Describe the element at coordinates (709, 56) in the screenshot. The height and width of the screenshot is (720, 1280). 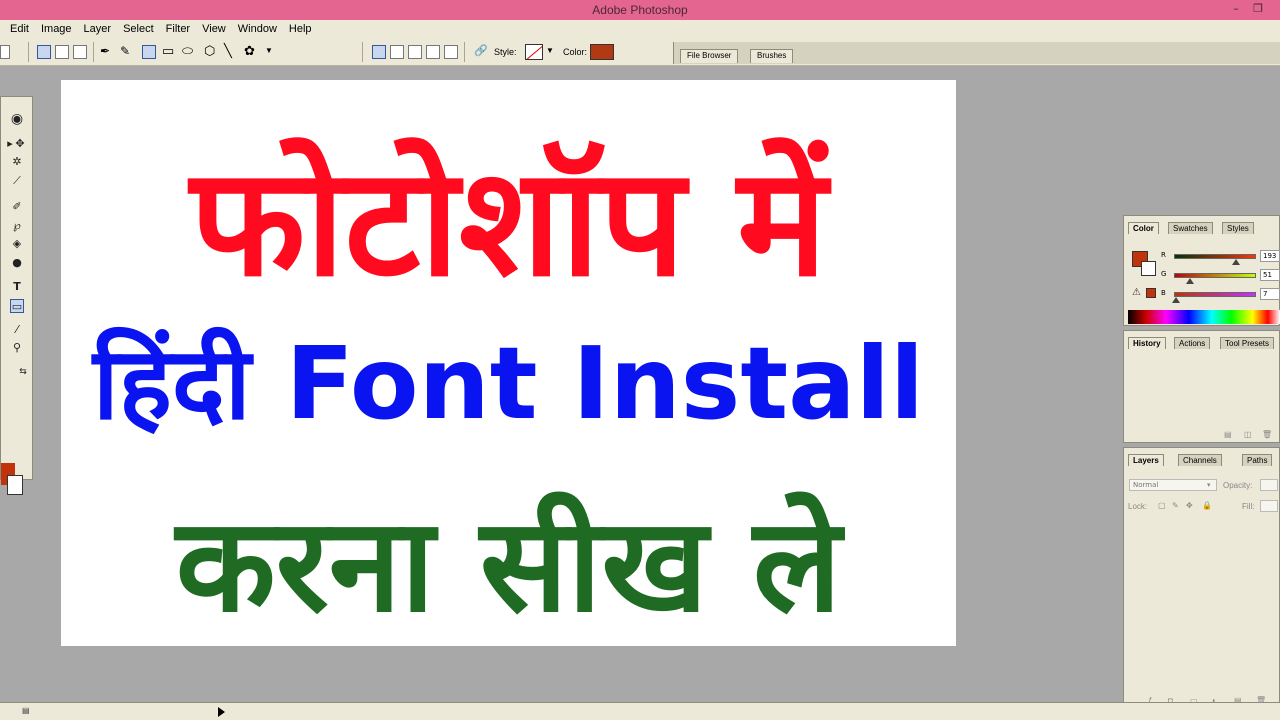
I see `tab-file-browser: File Browser` at that location.